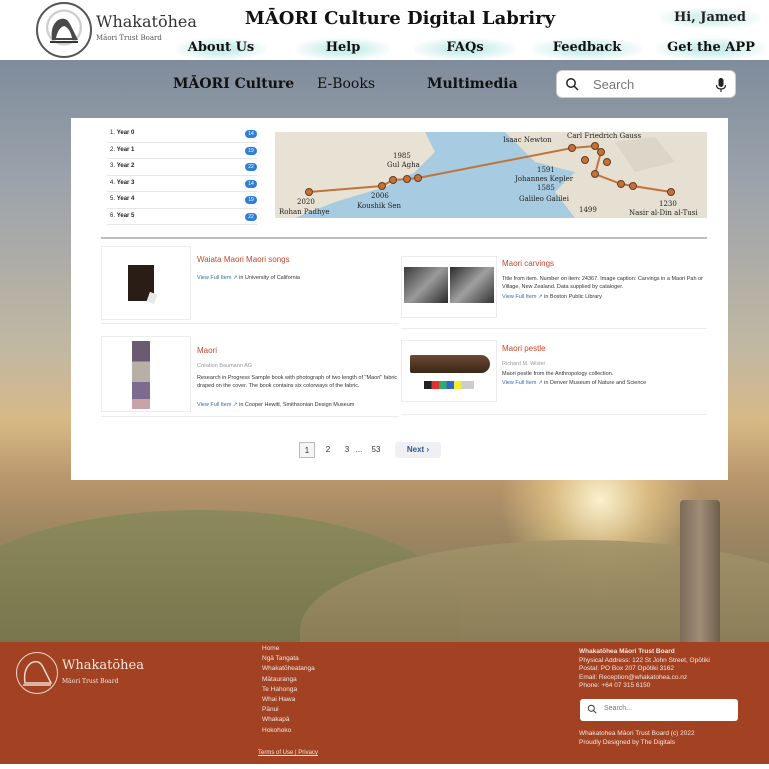  I want to click on footer-link-whakatoheatanga: Whakatōheatanga, so click(317, 669).